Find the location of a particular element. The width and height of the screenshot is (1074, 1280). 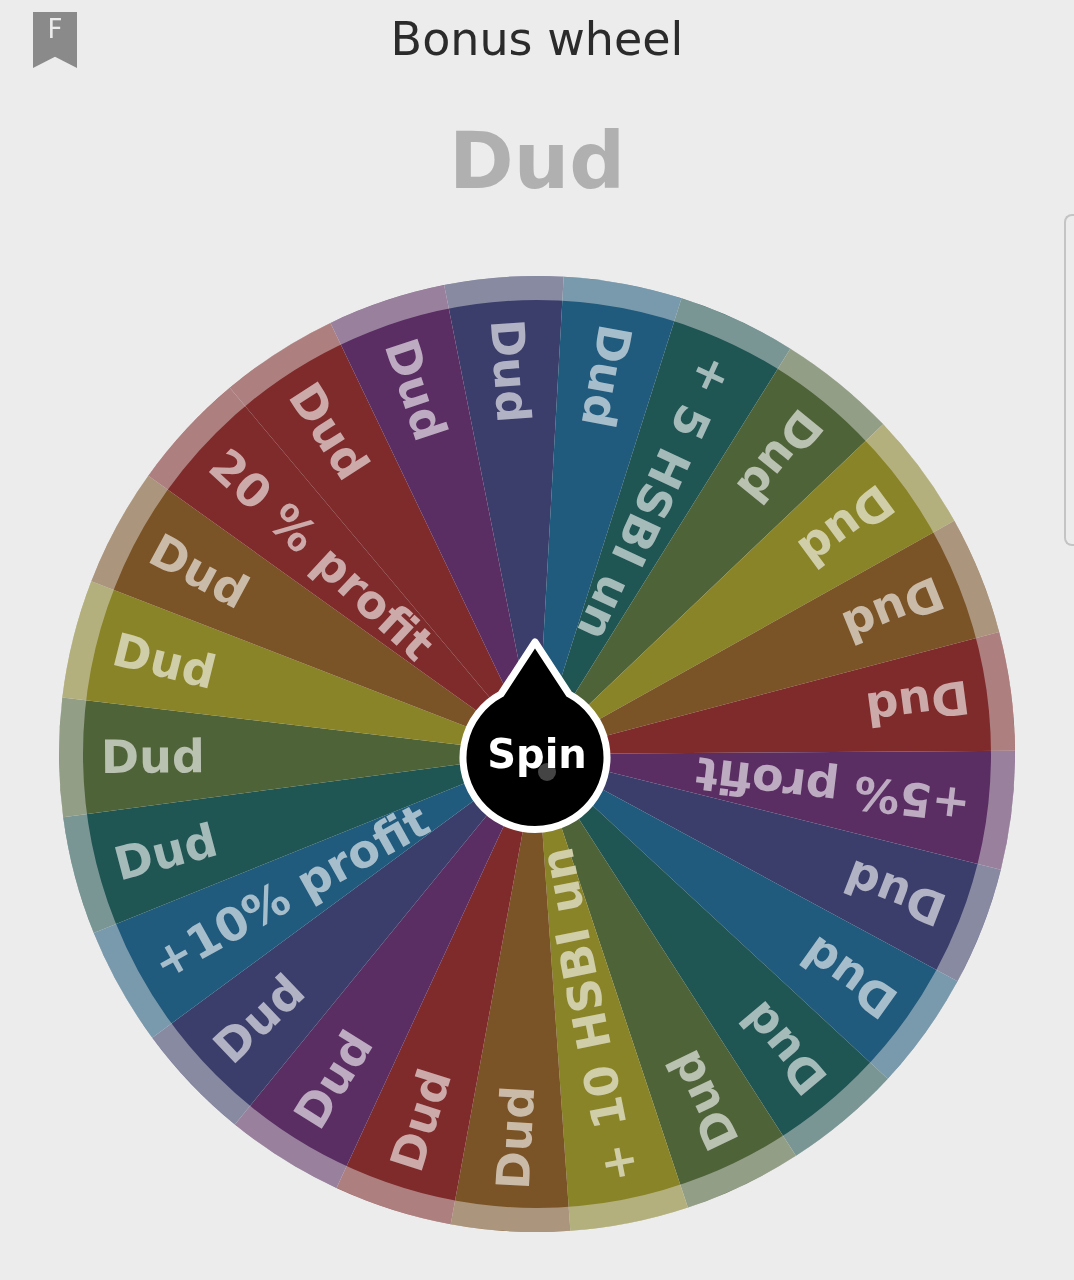

segment-label: +5% profit is located at coordinates (833, 789).